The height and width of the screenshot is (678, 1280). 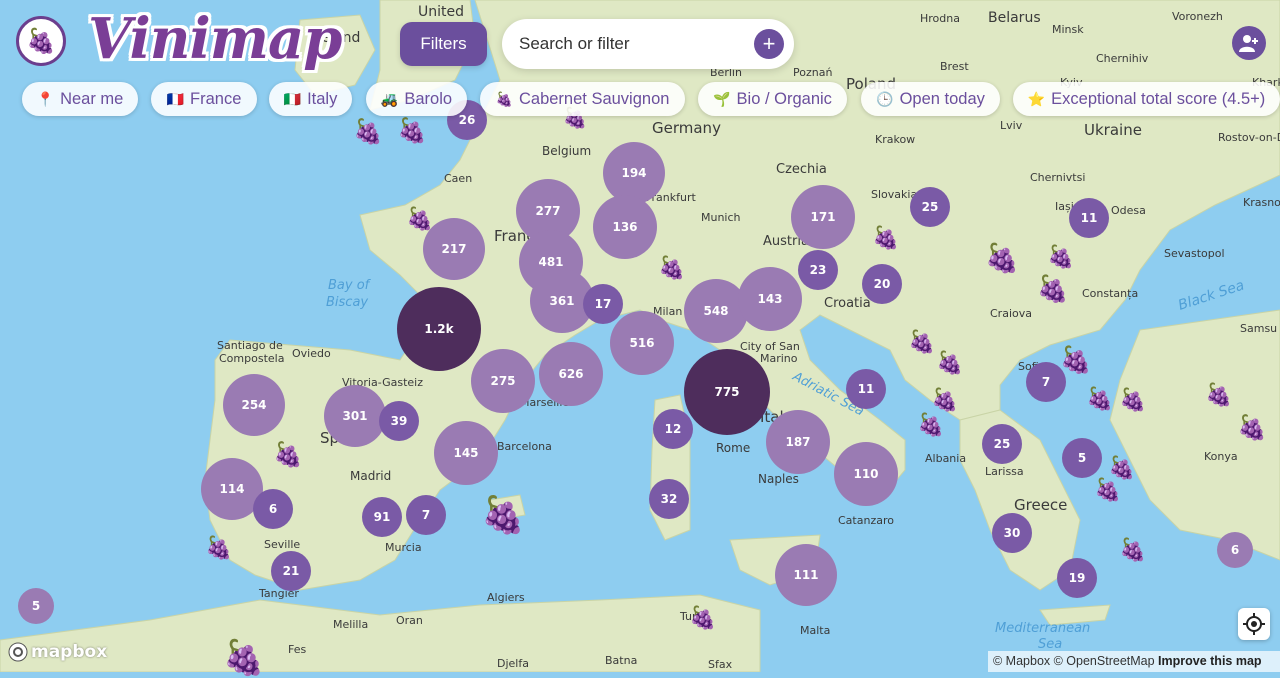 What do you see at coordinates (574, 44) in the screenshot?
I see `search-input: Search or filter` at bounding box center [574, 44].